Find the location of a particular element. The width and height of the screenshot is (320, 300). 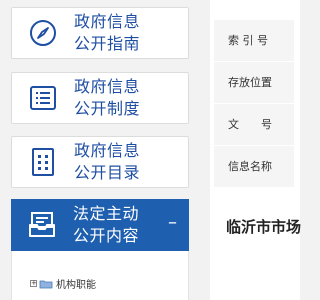

row-key: 索 引 号 is located at coordinates (254, 40).